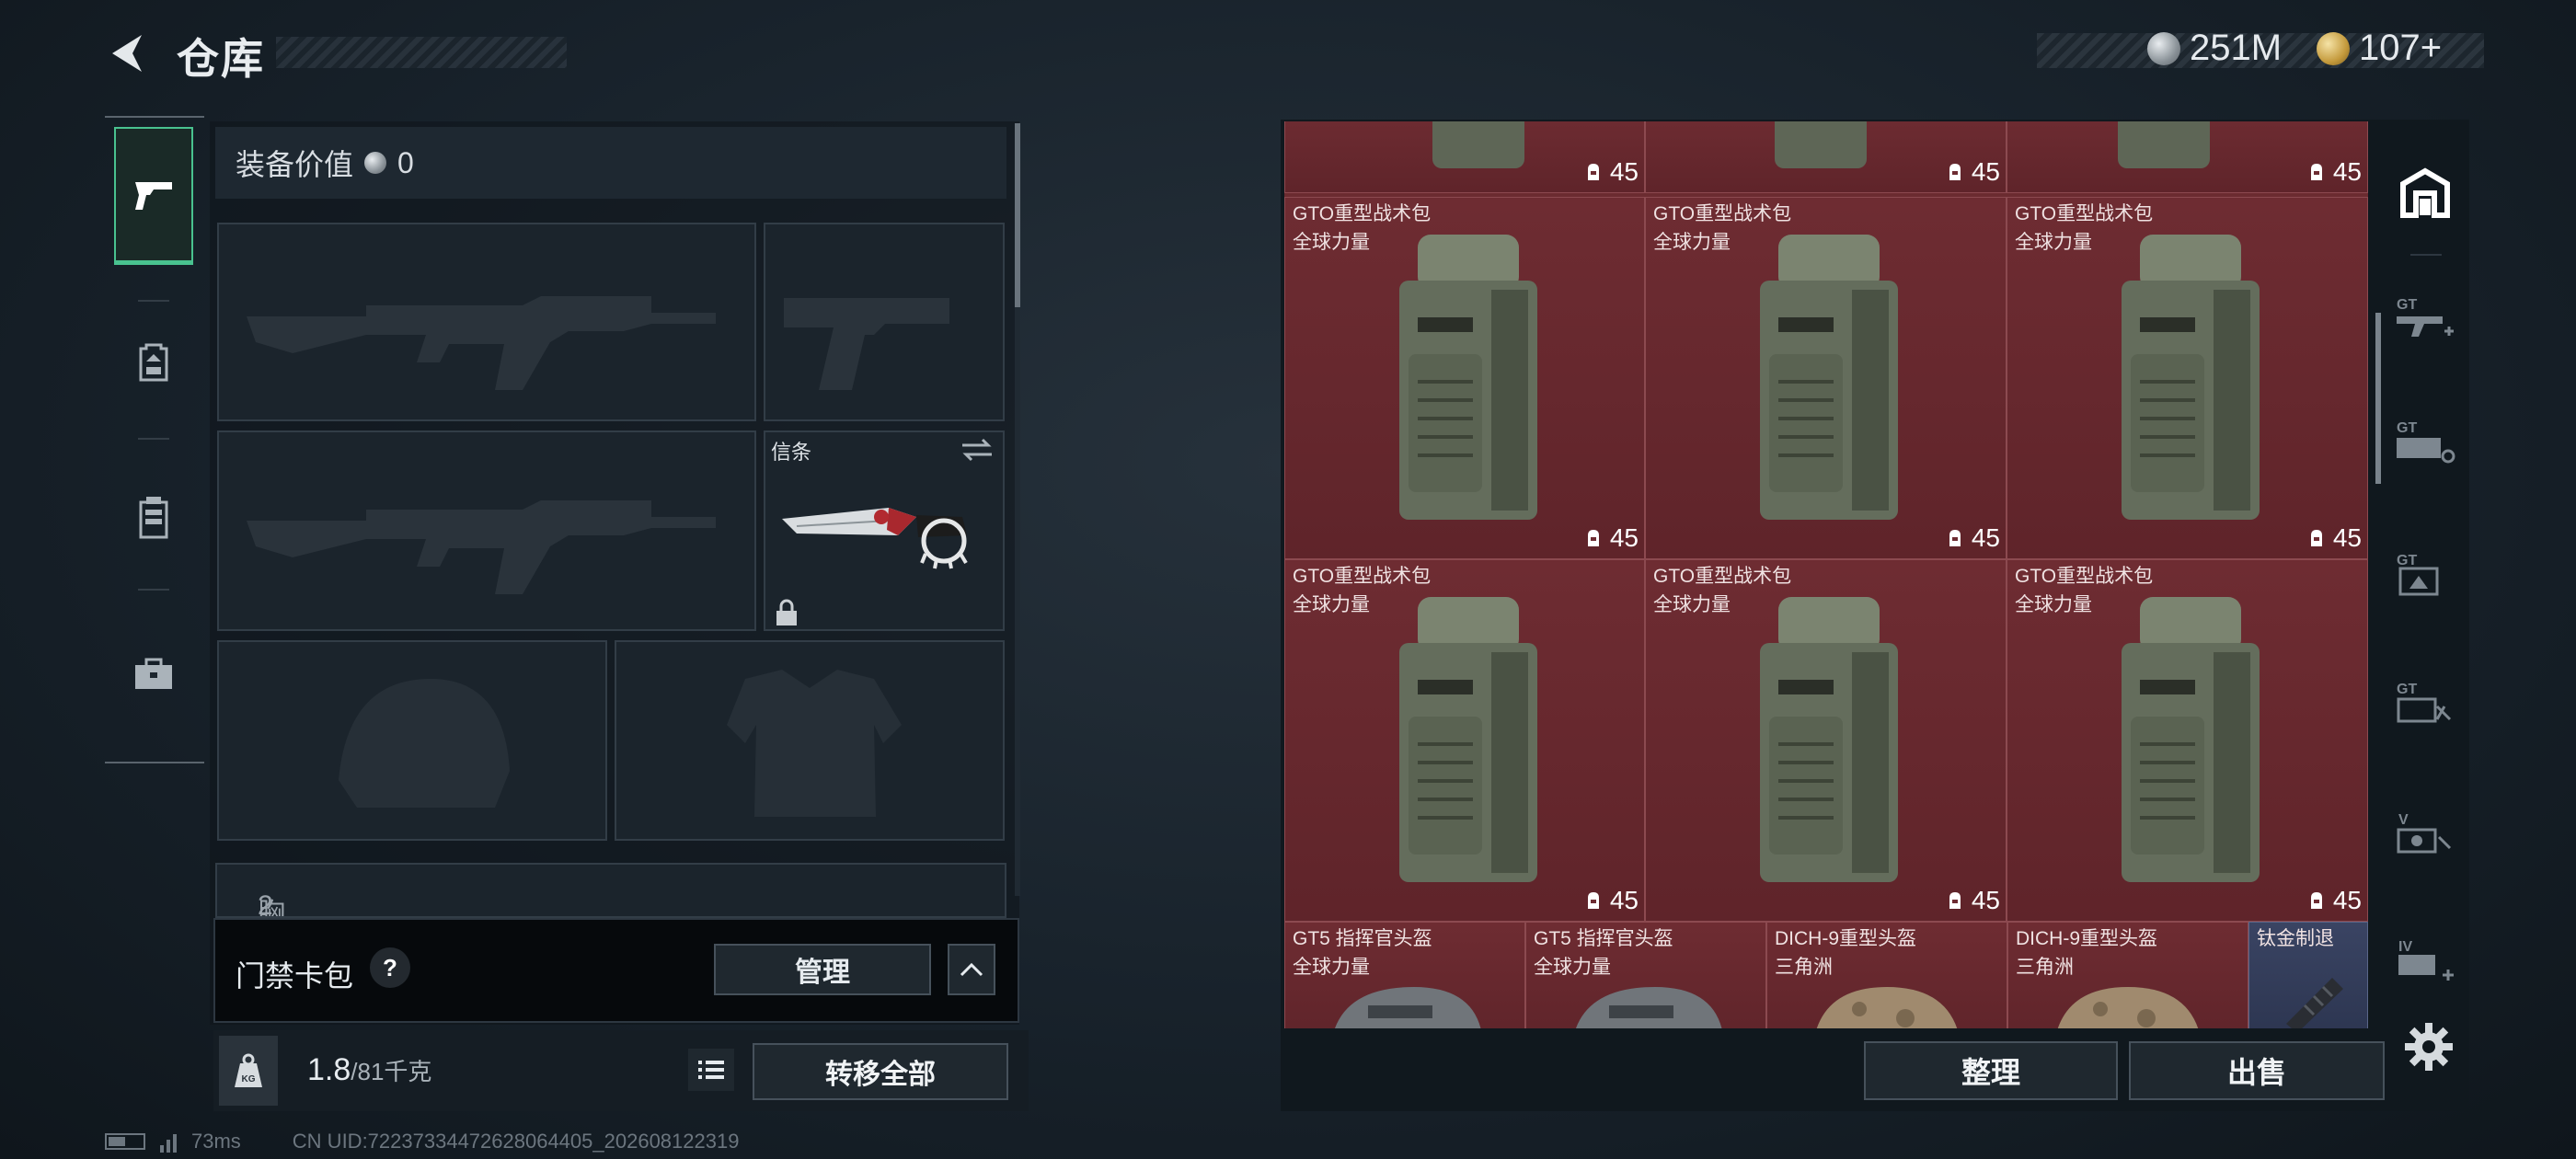  What do you see at coordinates (2428, 1046) in the screenshot?
I see `gear-icon` at bounding box center [2428, 1046].